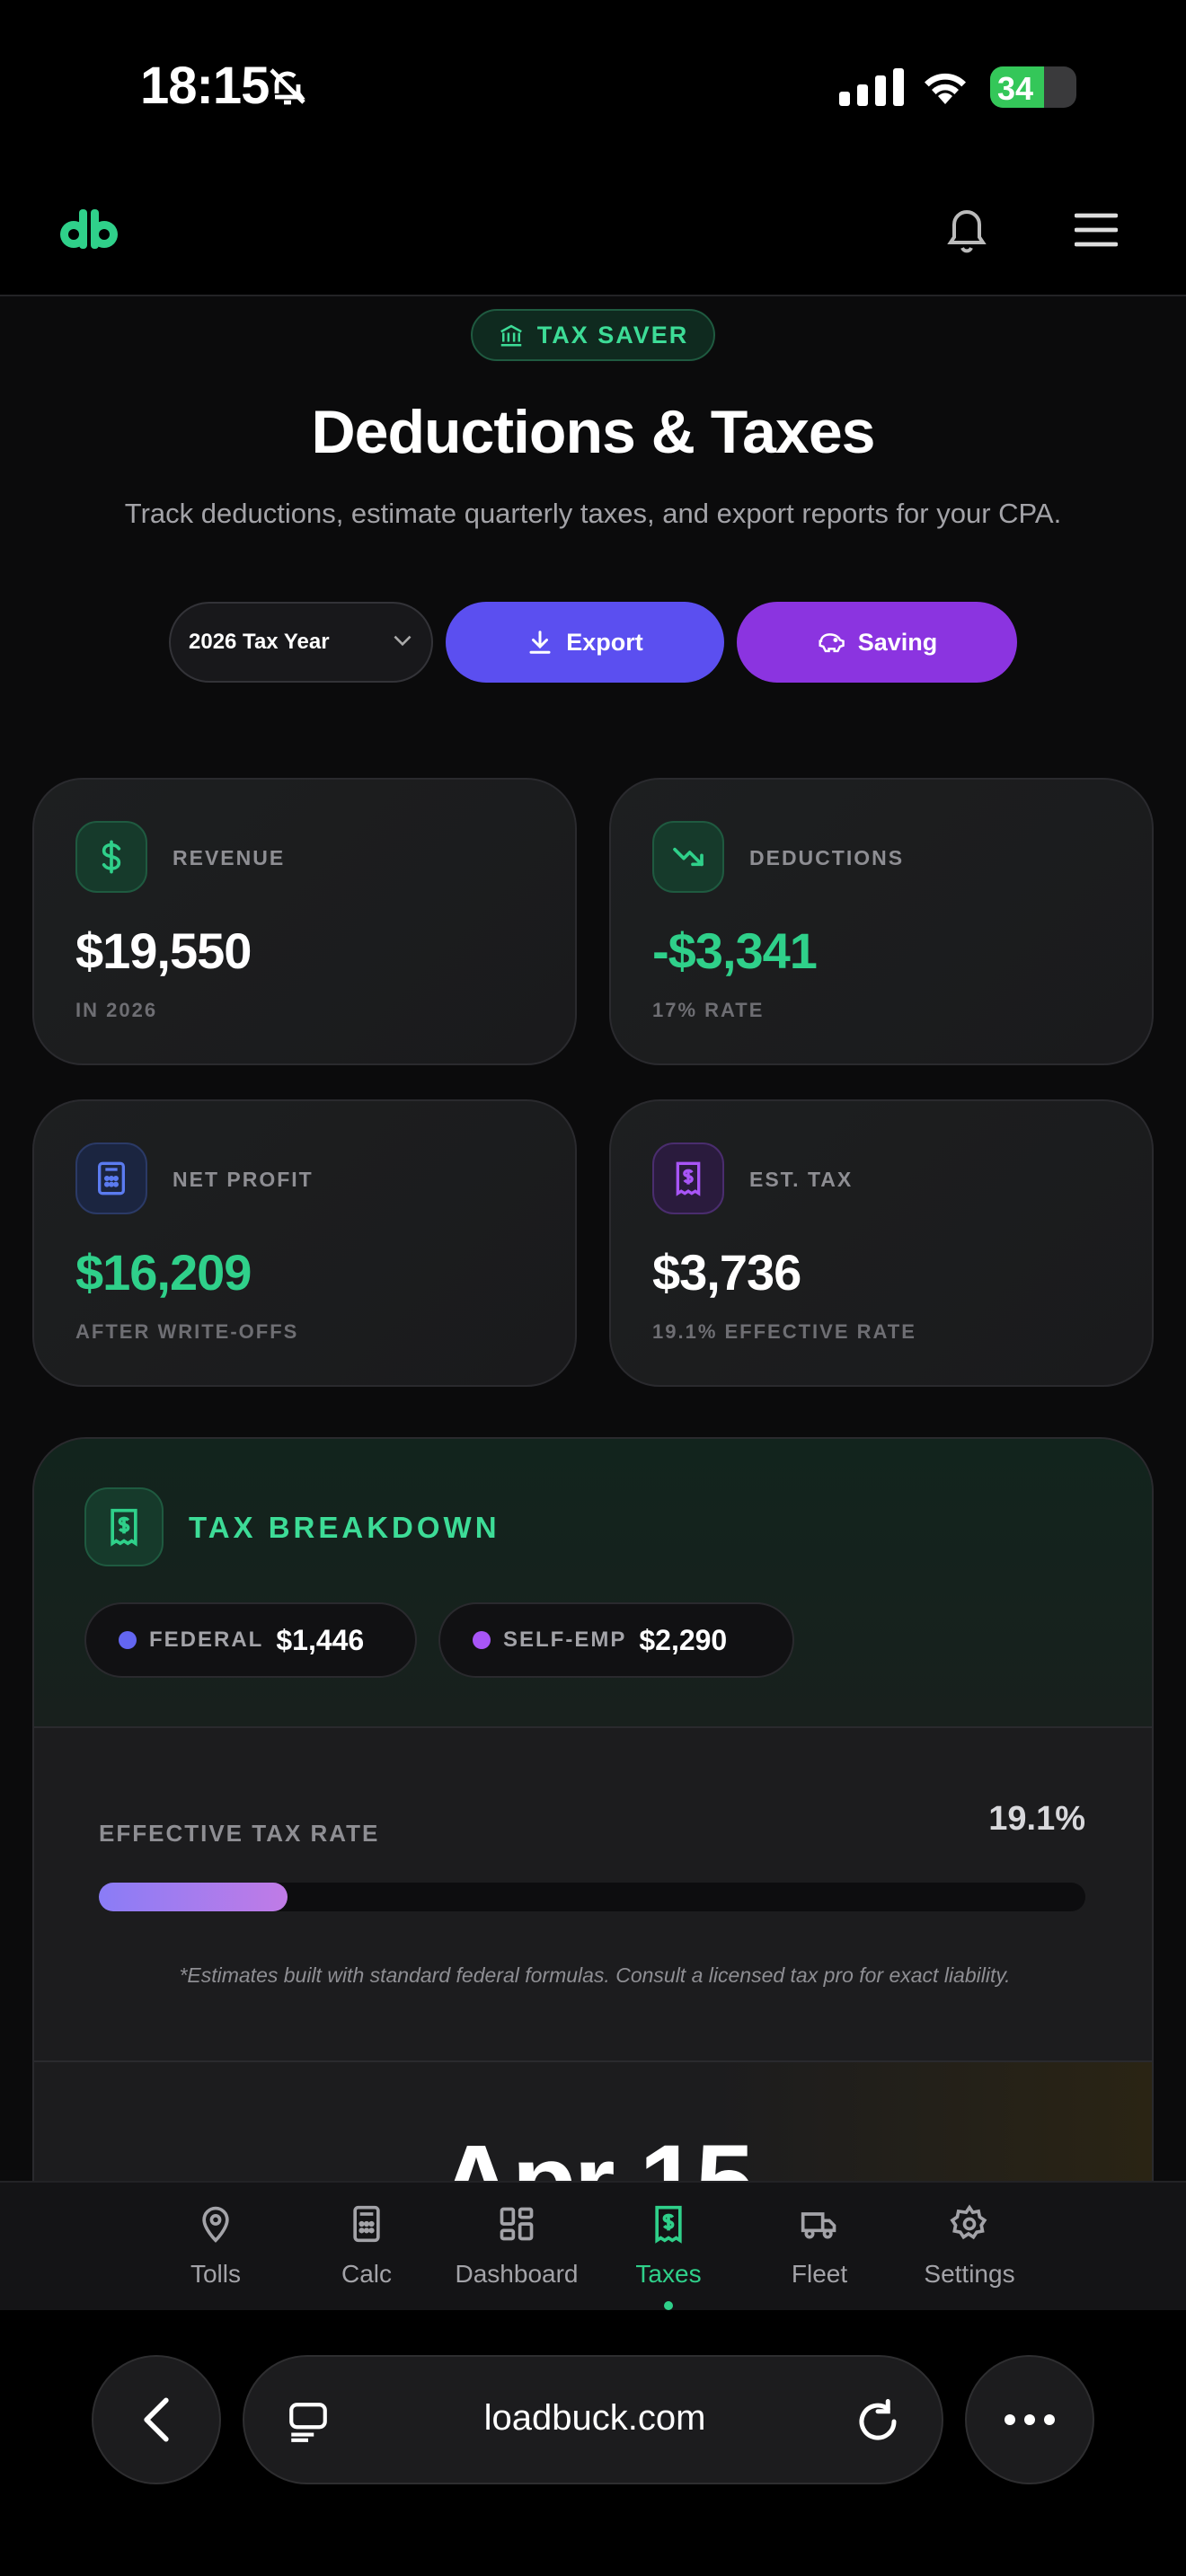  Describe the element at coordinates (881, 921) in the screenshot. I see `deductions-card: DEDUCTIONS -$3,341 17% RATE` at that location.